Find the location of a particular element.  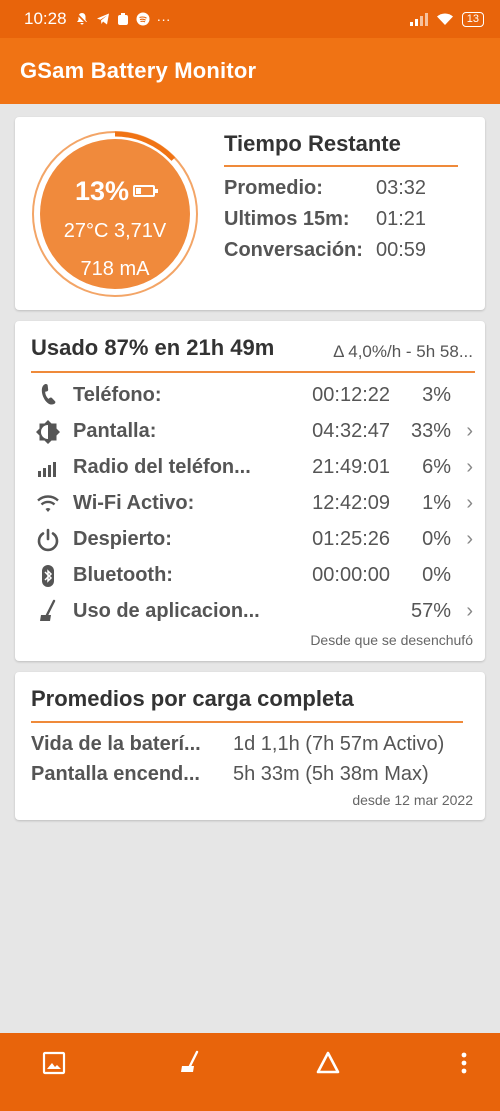

usage-row-apps: Uso de aplicacion... 57% › is located at coordinates (250, 611).